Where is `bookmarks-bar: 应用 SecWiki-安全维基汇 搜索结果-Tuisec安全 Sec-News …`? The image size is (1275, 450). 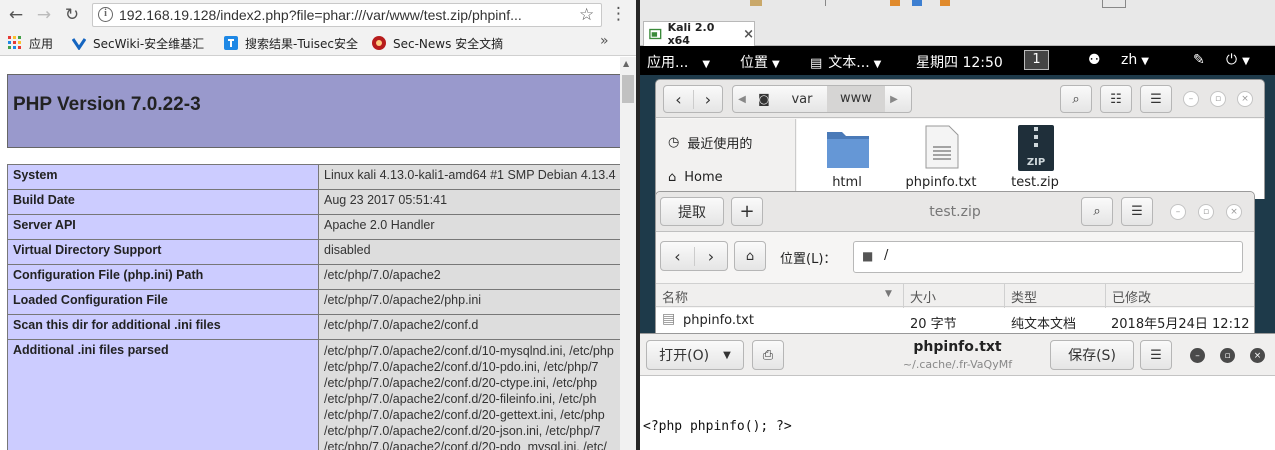
bookmarks-bar: 应用 SecWiki-安全维基汇 搜索结果-Tuisec安全 Sec-News … is located at coordinates (318, 43).